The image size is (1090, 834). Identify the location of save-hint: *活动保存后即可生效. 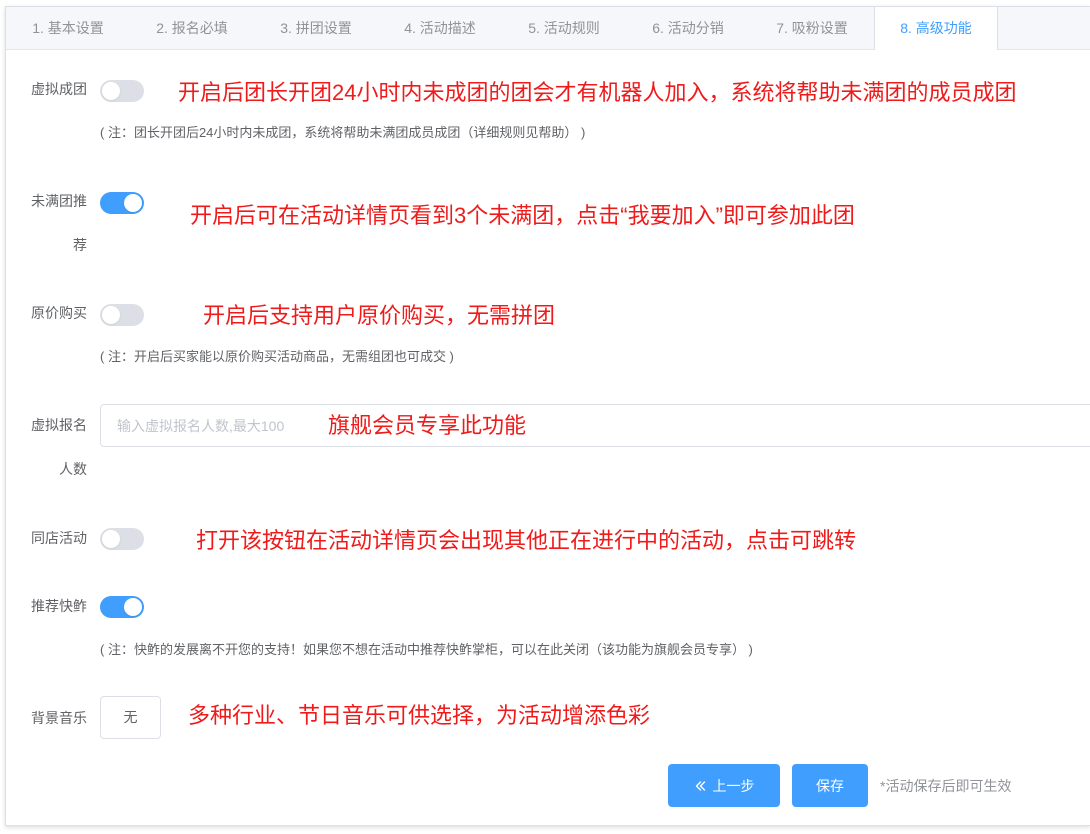
(946, 786).